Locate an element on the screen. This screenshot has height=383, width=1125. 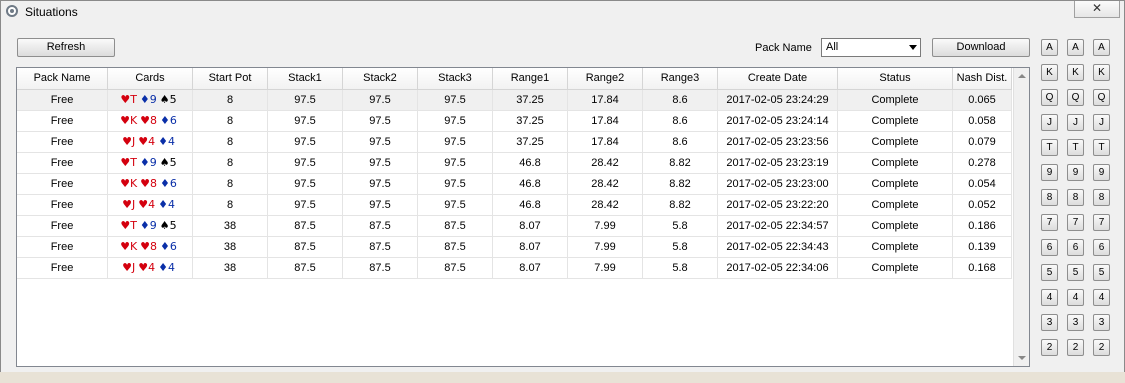
range2-cell: 17.84 is located at coordinates (605, 100).